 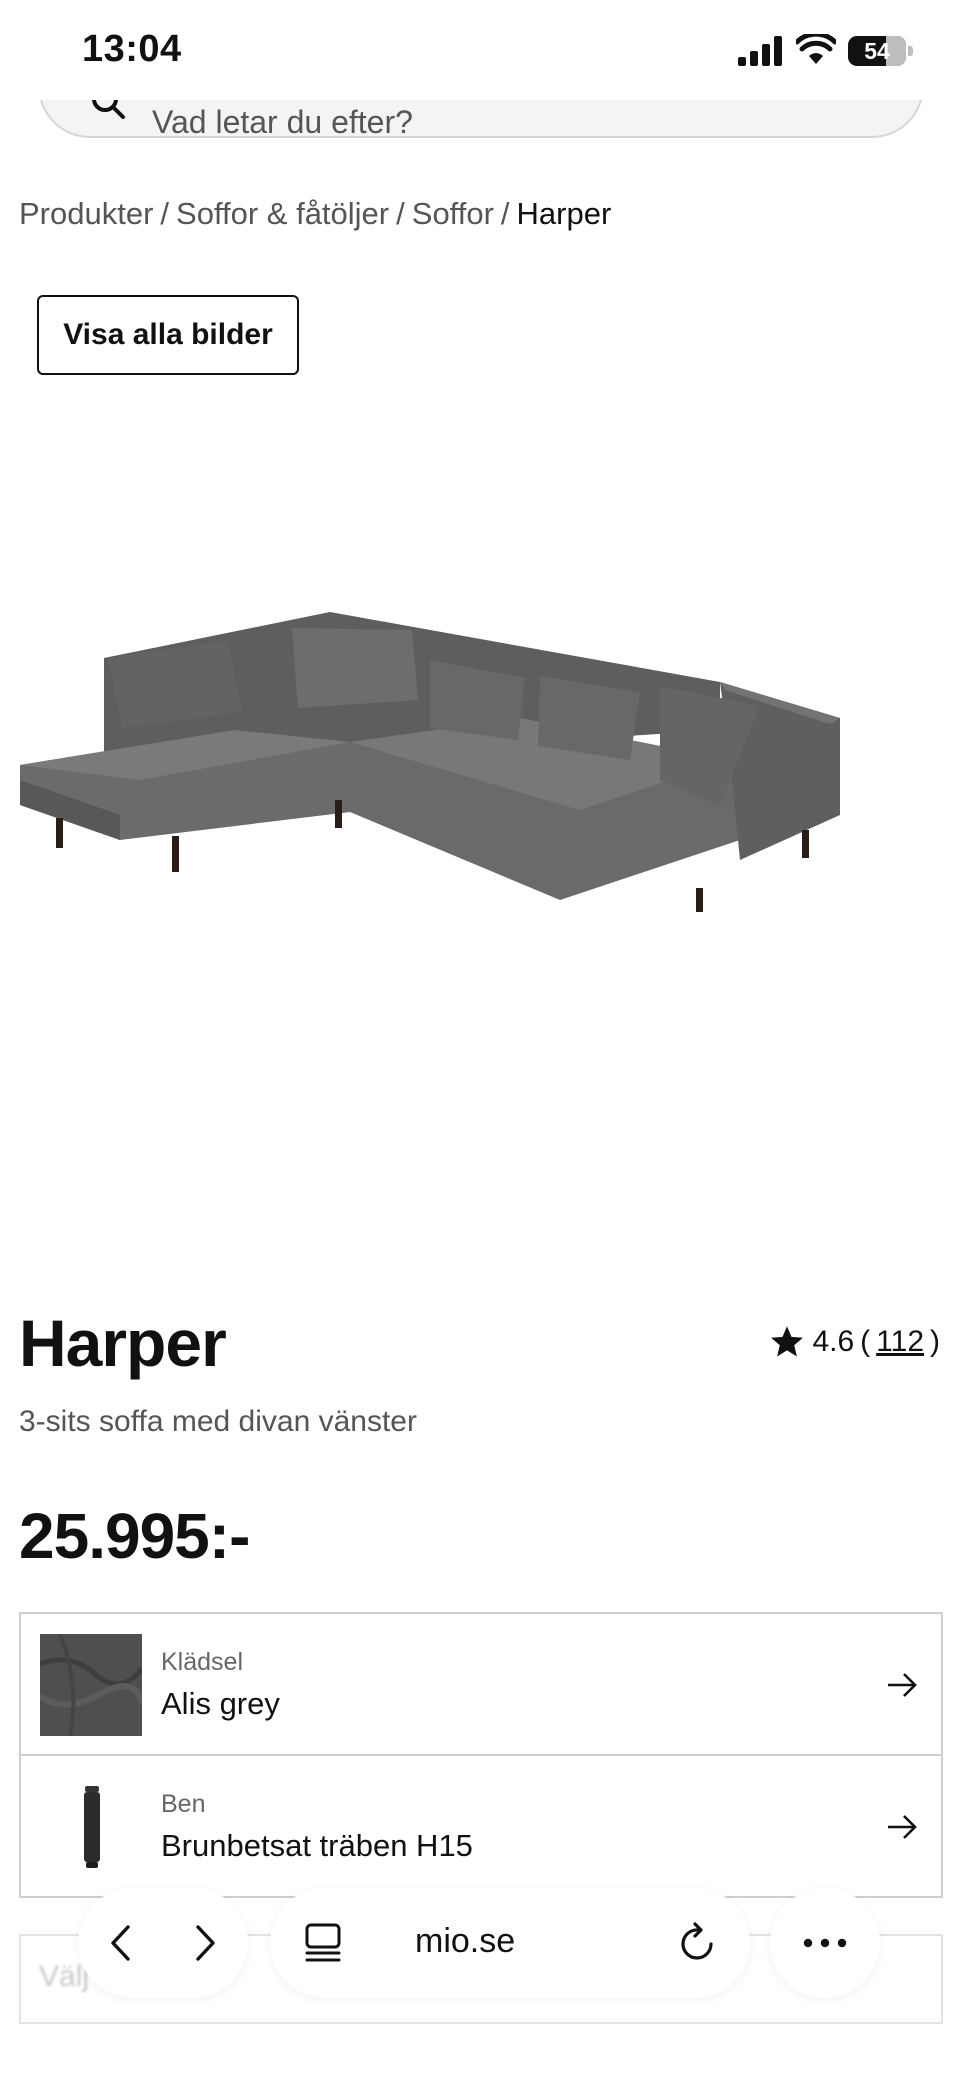 I want to click on browser-more-pill, so click(x=825, y=1943).